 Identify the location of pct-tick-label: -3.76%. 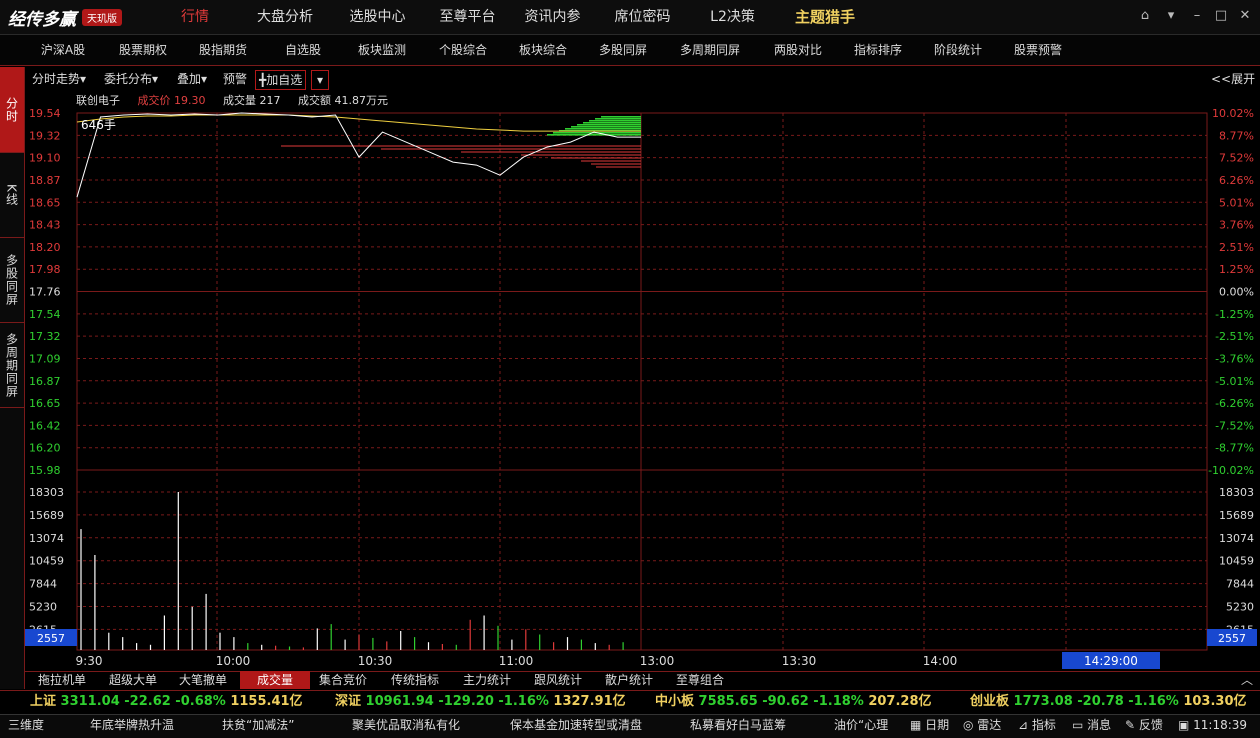
(1234, 358).